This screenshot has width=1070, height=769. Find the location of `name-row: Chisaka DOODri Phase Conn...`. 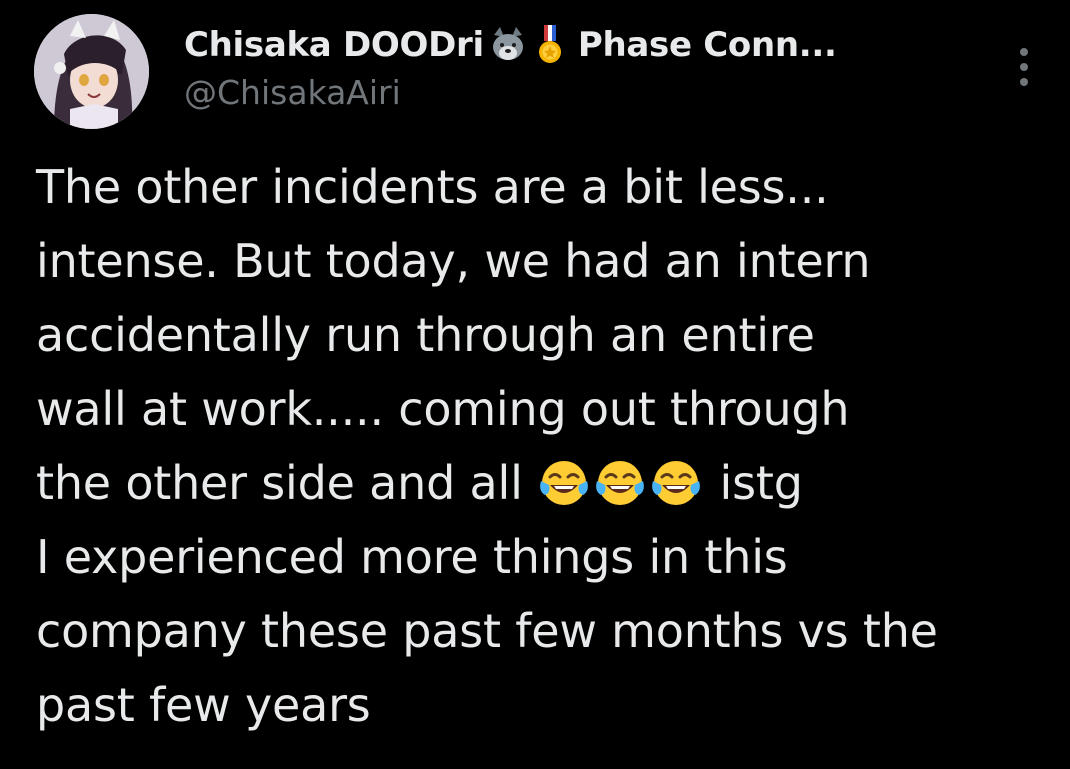

name-row: Chisaka DOODri Phase Conn... is located at coordinates (584, 45).